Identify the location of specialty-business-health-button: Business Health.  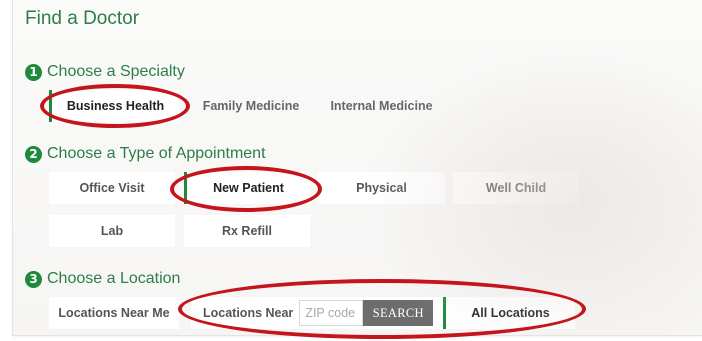
(114, 106).